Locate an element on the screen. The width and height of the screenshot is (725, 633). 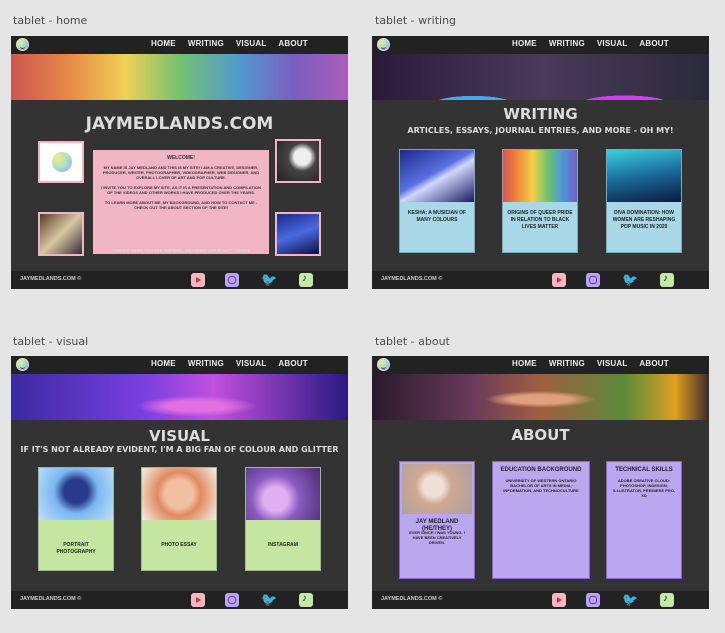
visual-card-title: INSTAGRAM is located at coordinates (283, 545).